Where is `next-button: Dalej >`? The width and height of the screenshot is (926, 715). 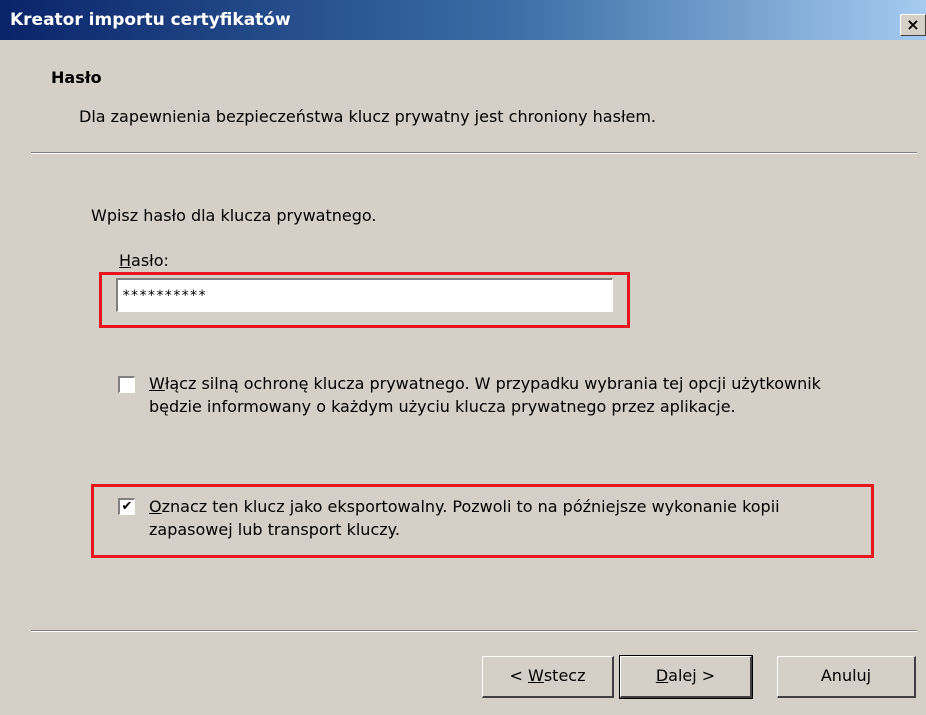
next-button: Dalej > is located at coordinates (686, 677).